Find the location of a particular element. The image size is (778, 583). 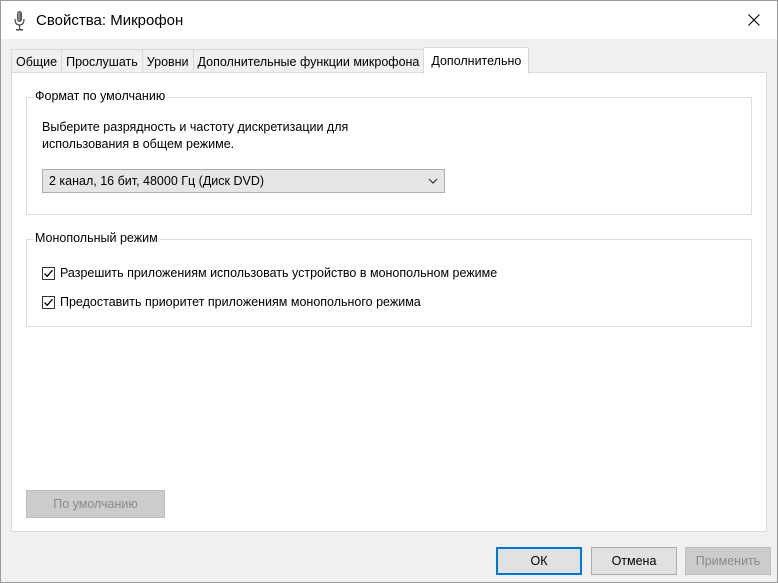

window-title: Свойства: Микрофон is located at coordinates (110, 20).